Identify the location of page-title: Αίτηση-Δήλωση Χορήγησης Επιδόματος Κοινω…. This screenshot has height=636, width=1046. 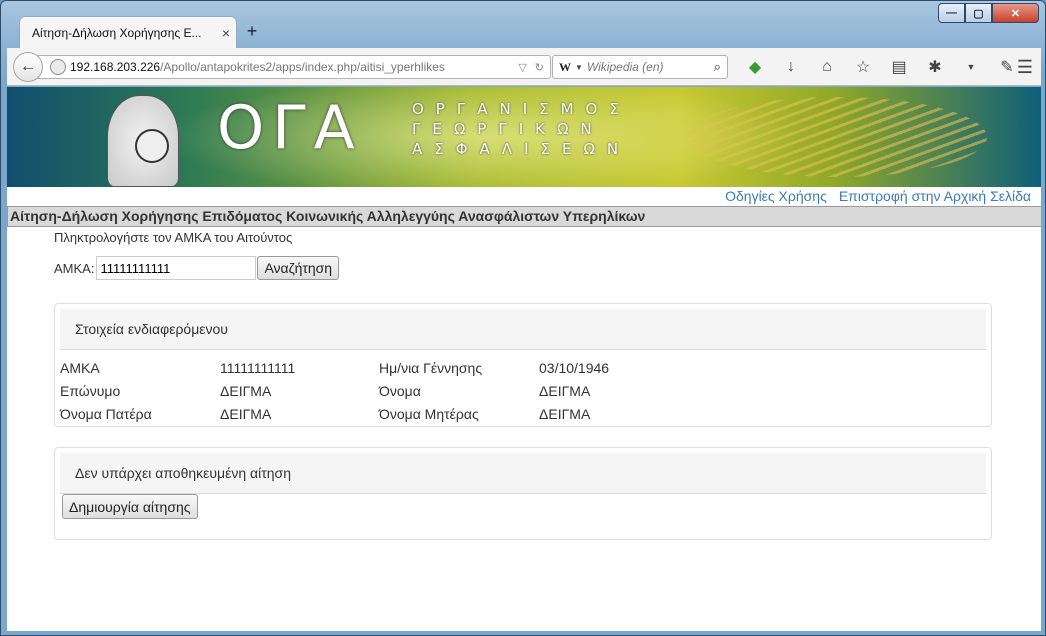
(524, 216).